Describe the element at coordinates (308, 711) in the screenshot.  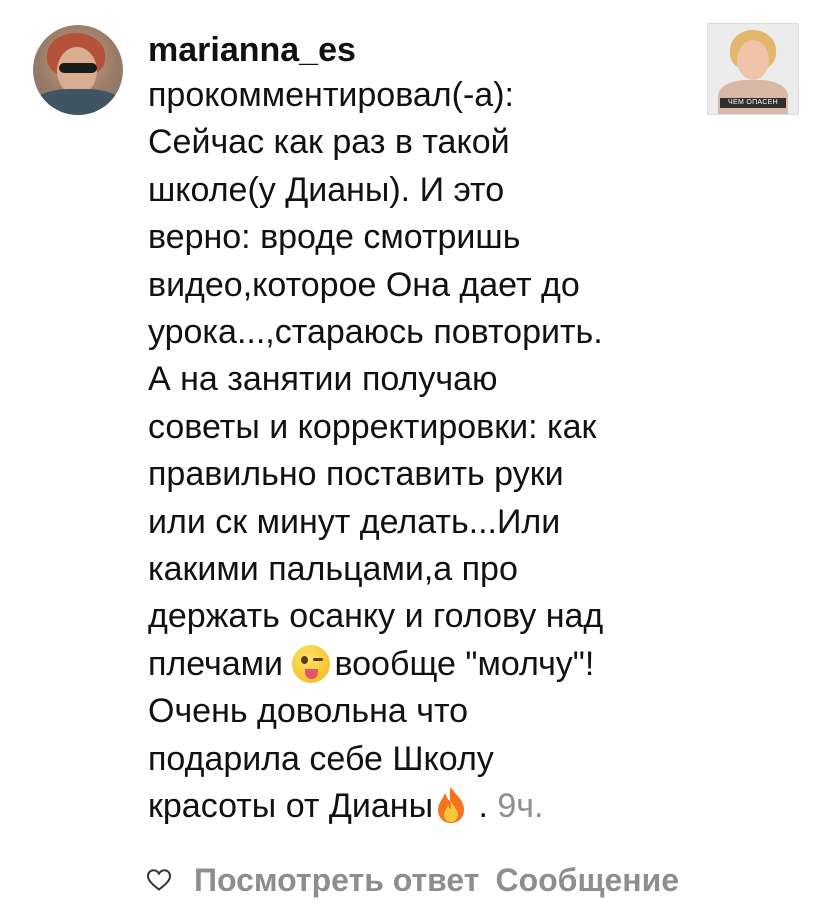
I see `comment-line-14: Очень довольна что` at that location.